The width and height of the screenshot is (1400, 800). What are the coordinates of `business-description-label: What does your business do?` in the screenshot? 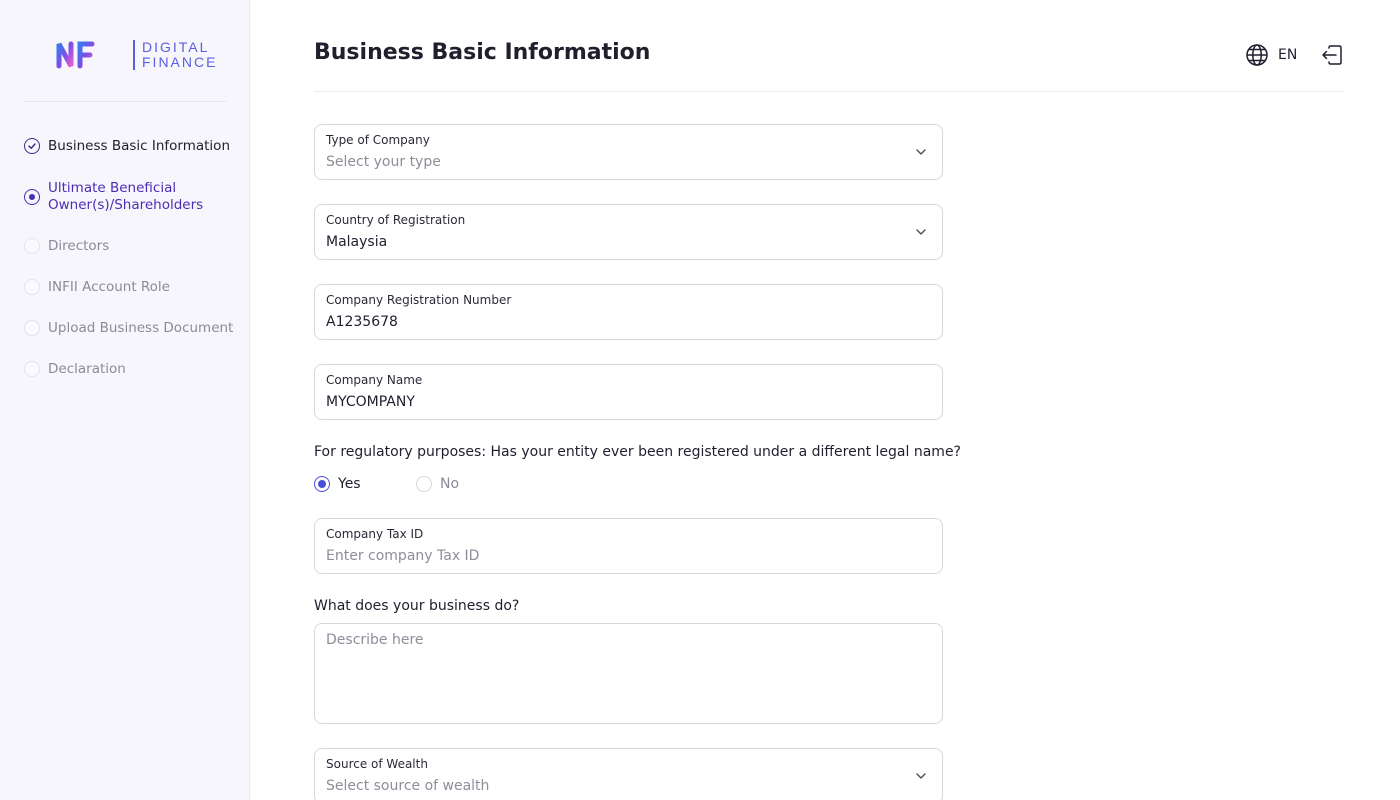 It's located at (417, 606).